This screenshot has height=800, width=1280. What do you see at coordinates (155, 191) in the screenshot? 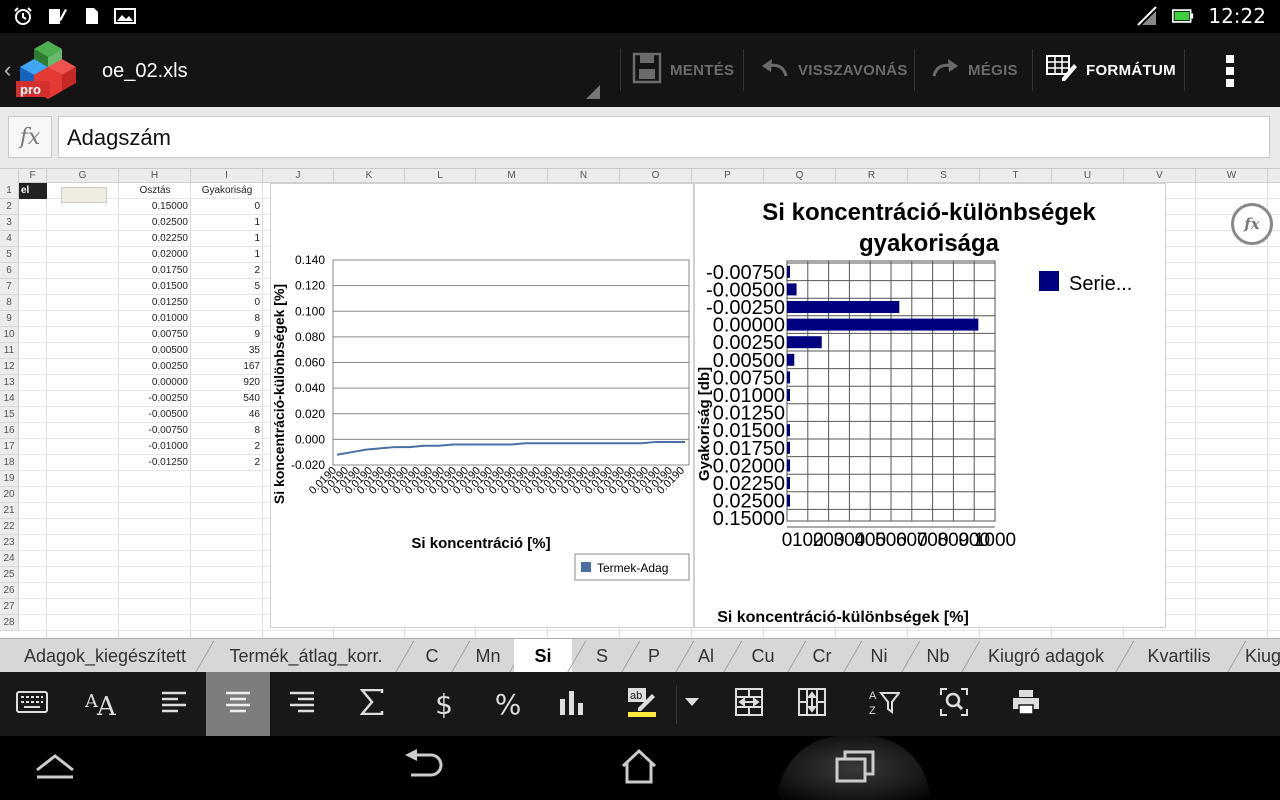
I see `header-osztas: Osztás` at bounding box center [155, 191].